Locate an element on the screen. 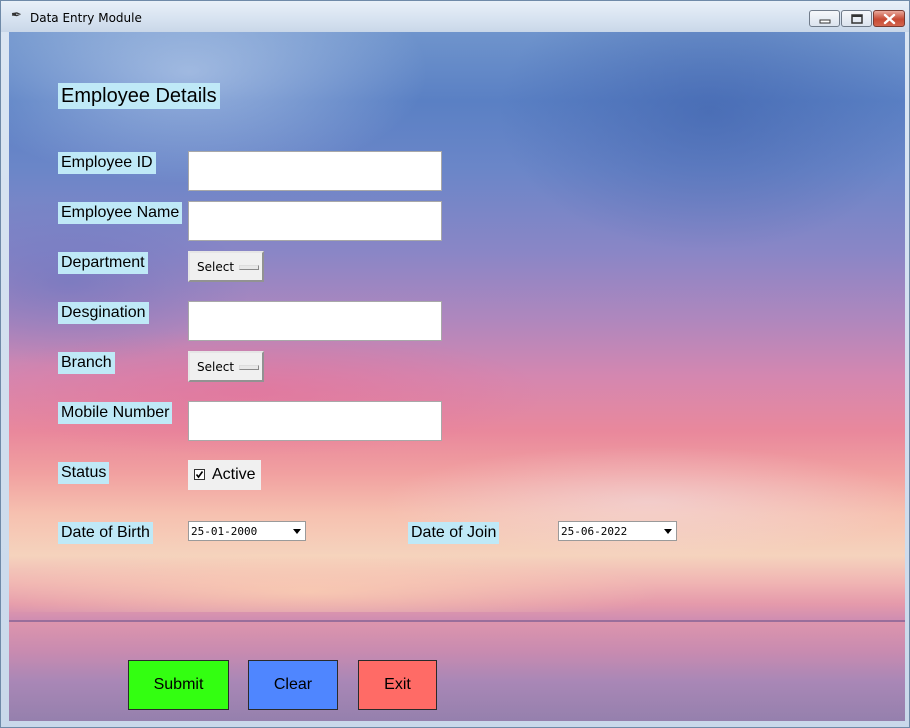 The width and height of the screenshot is (910, 728). close-button is located at coordinates (889, 18).